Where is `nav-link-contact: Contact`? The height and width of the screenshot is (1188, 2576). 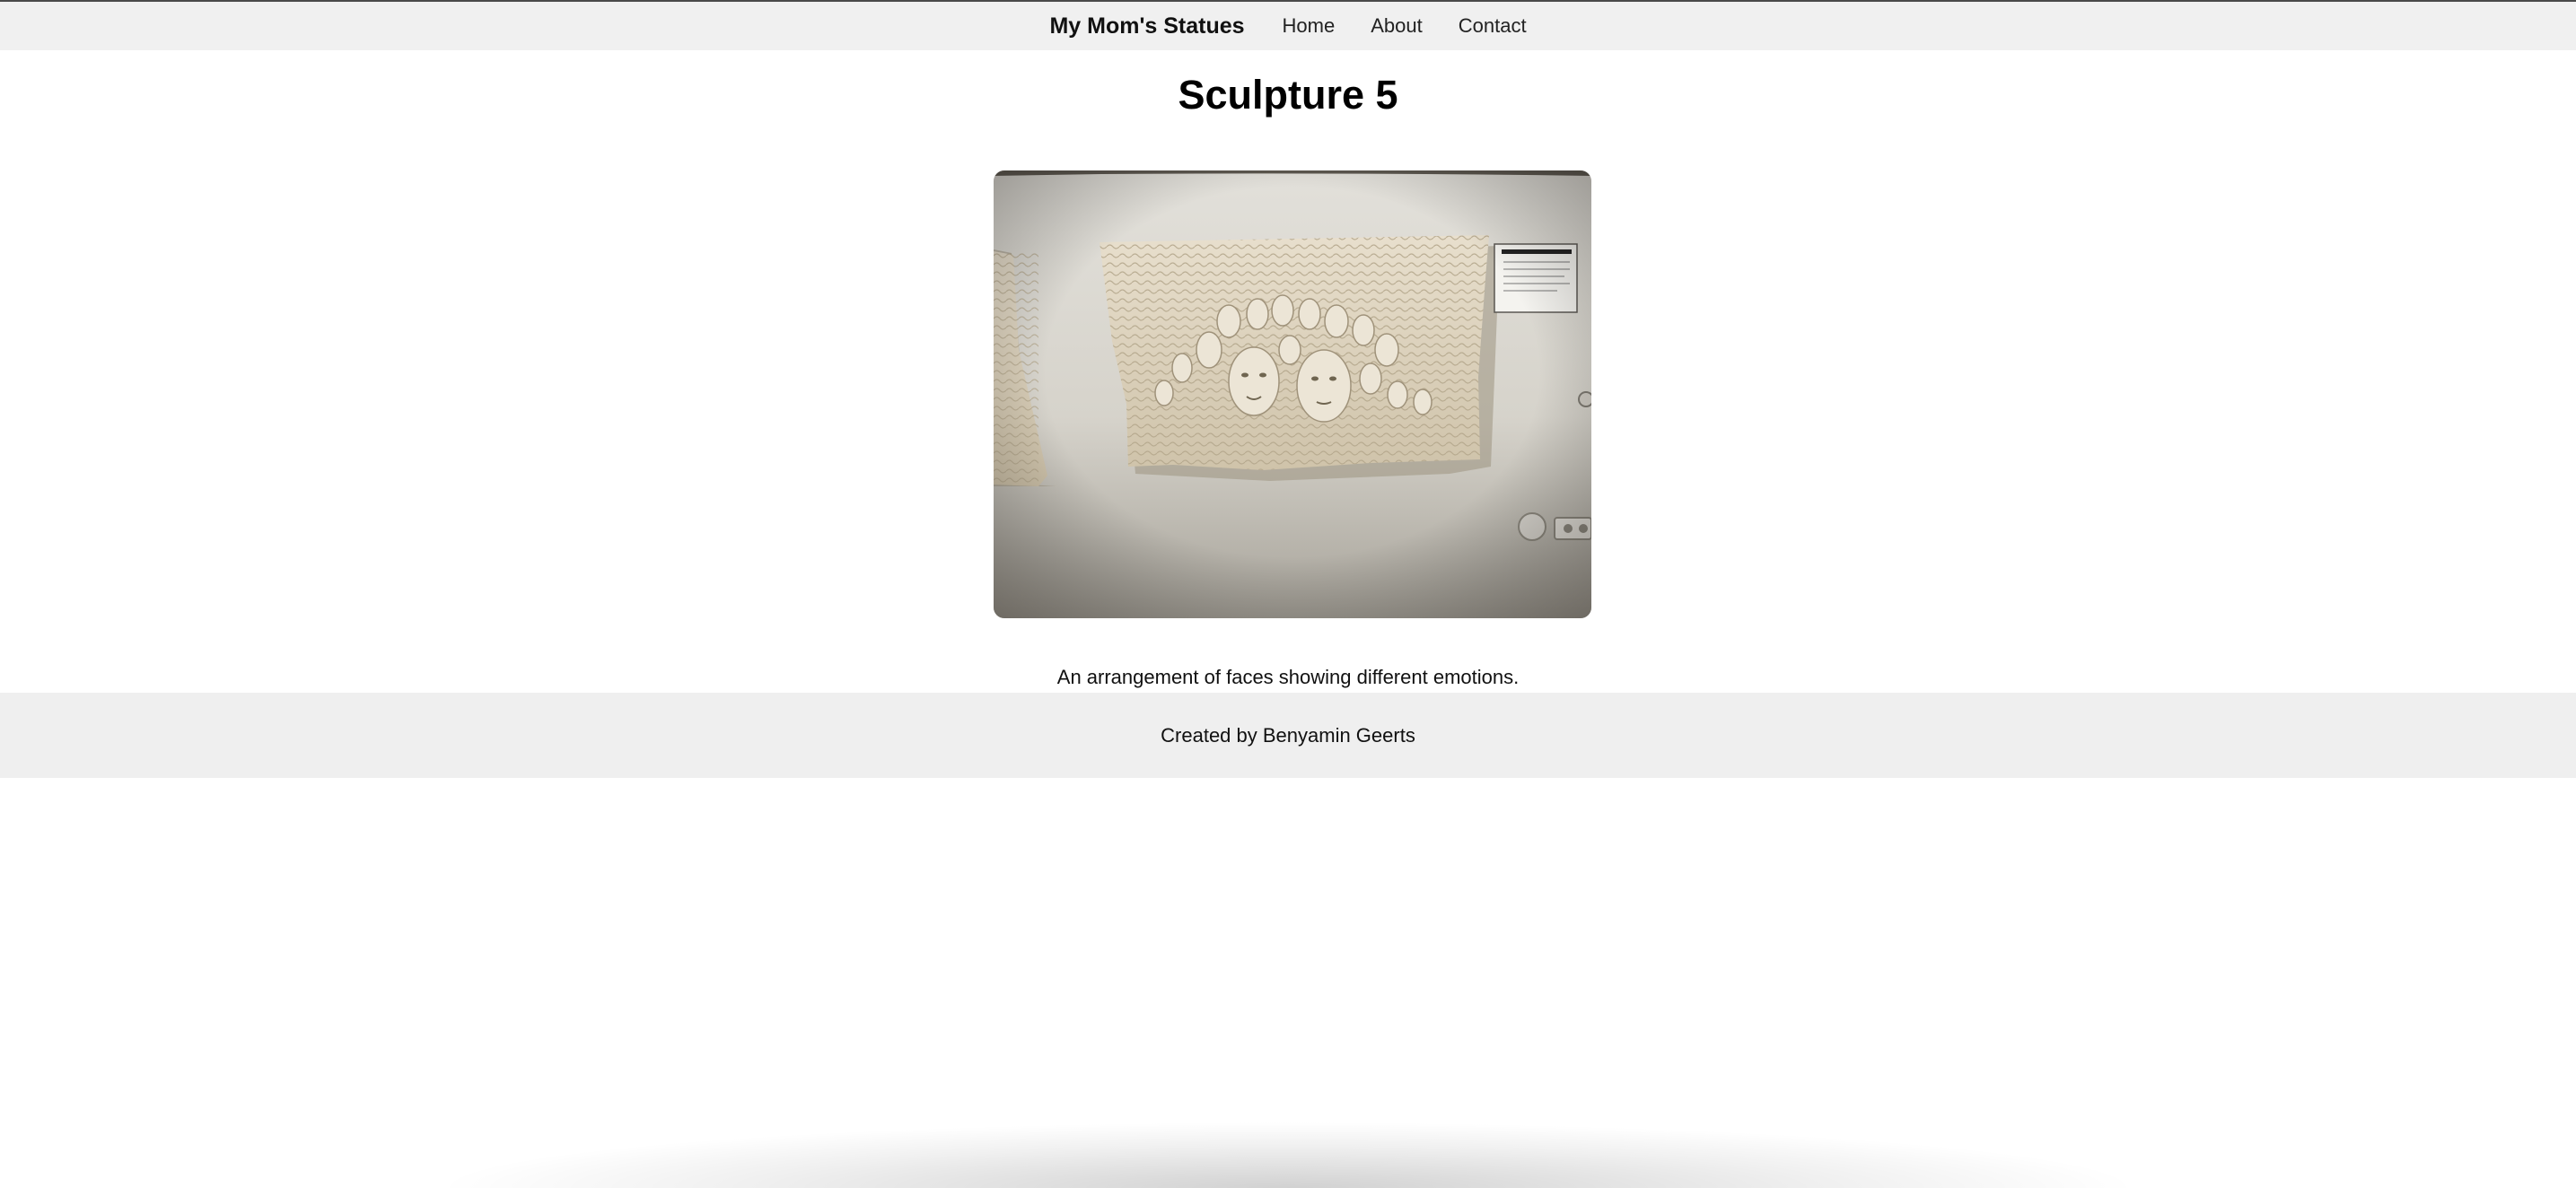 nav-link-contact: Contact is located at coordinates (1493, 26).